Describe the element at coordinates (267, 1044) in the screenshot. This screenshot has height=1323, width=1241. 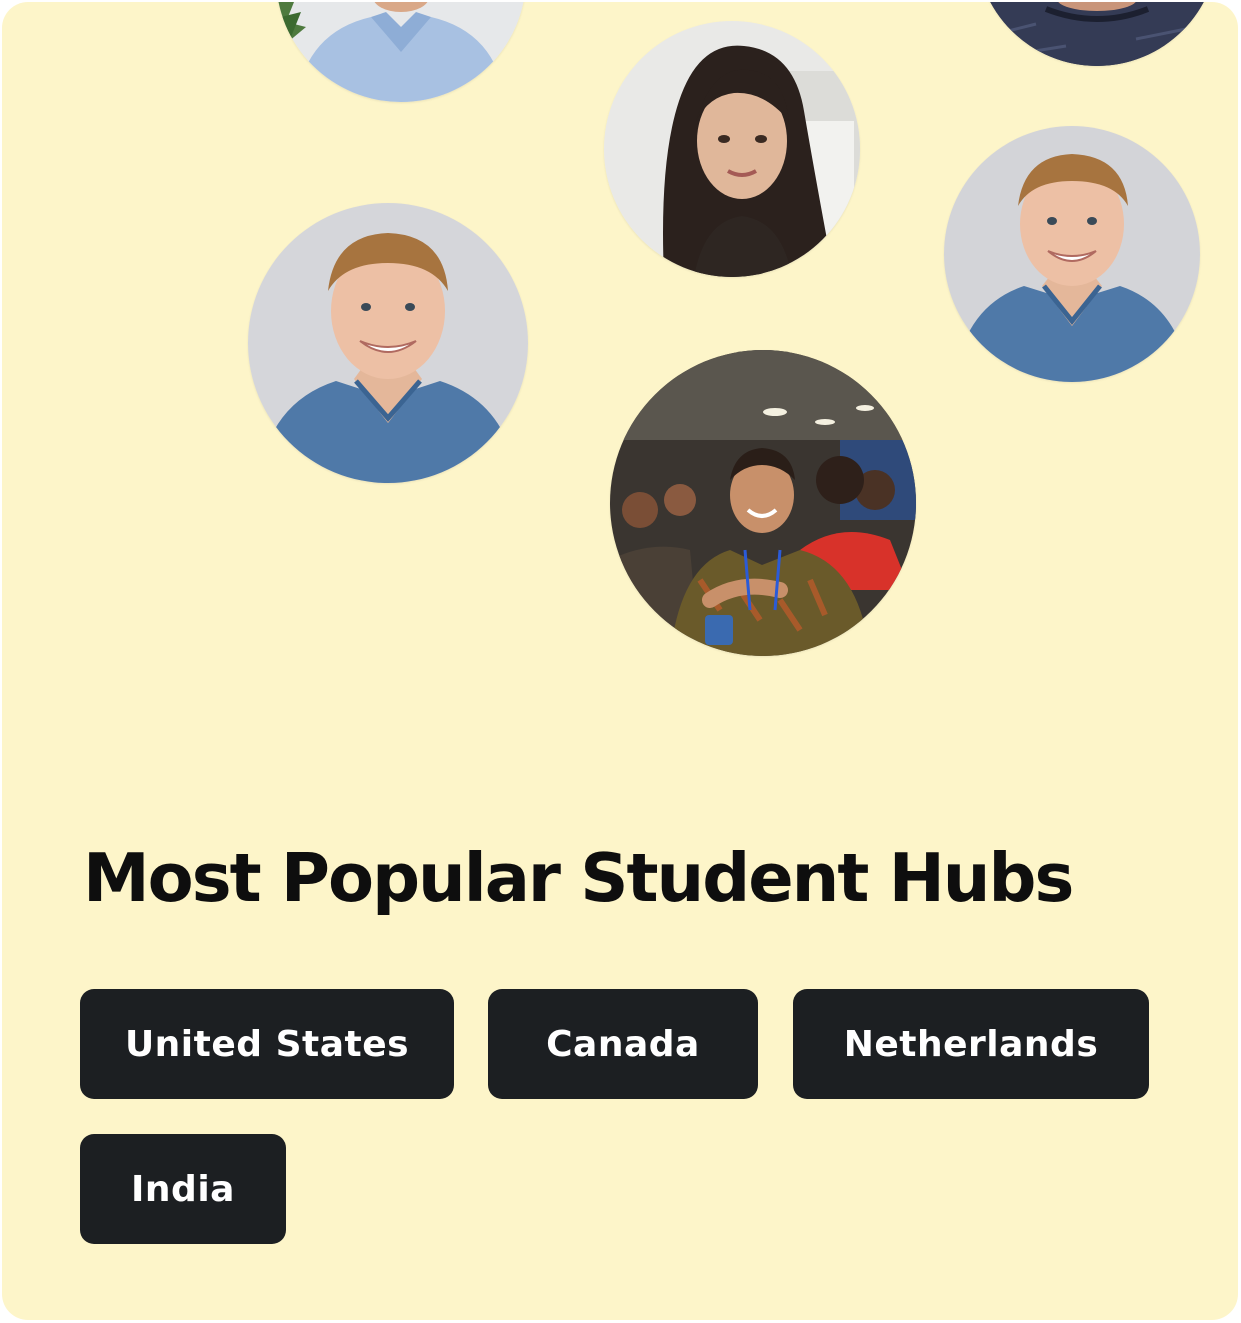
I see `hub-button-united-states: United States` at that location.